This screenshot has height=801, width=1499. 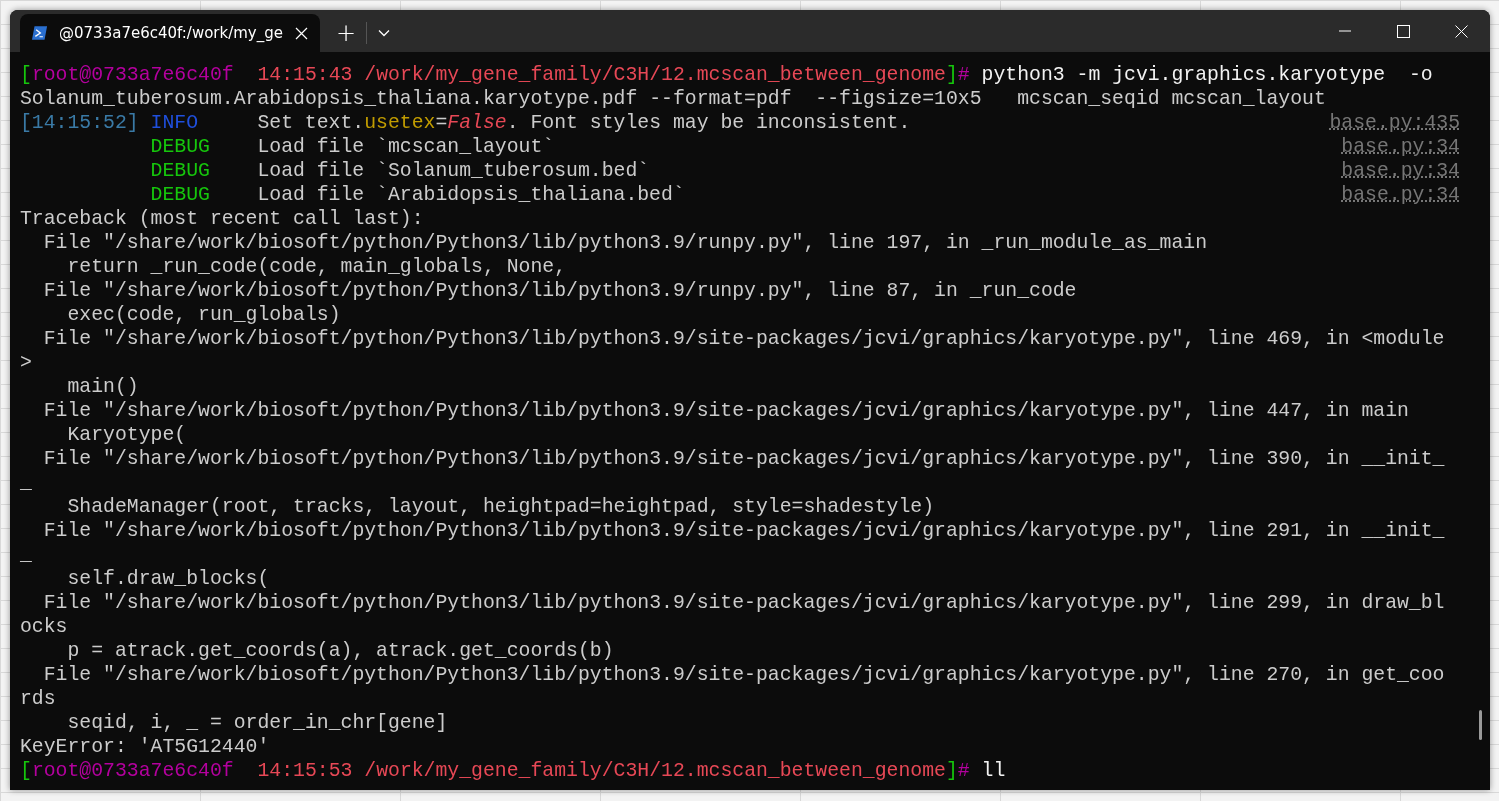 I want to click on prompt-line: [root@0733a7e6c40f 14:15:43 /work/my_gene_family/C3H/12.mcscan_between_genome]# python3 -m jcvi.graphics.karyotype -o, so click(x=726, y=75).